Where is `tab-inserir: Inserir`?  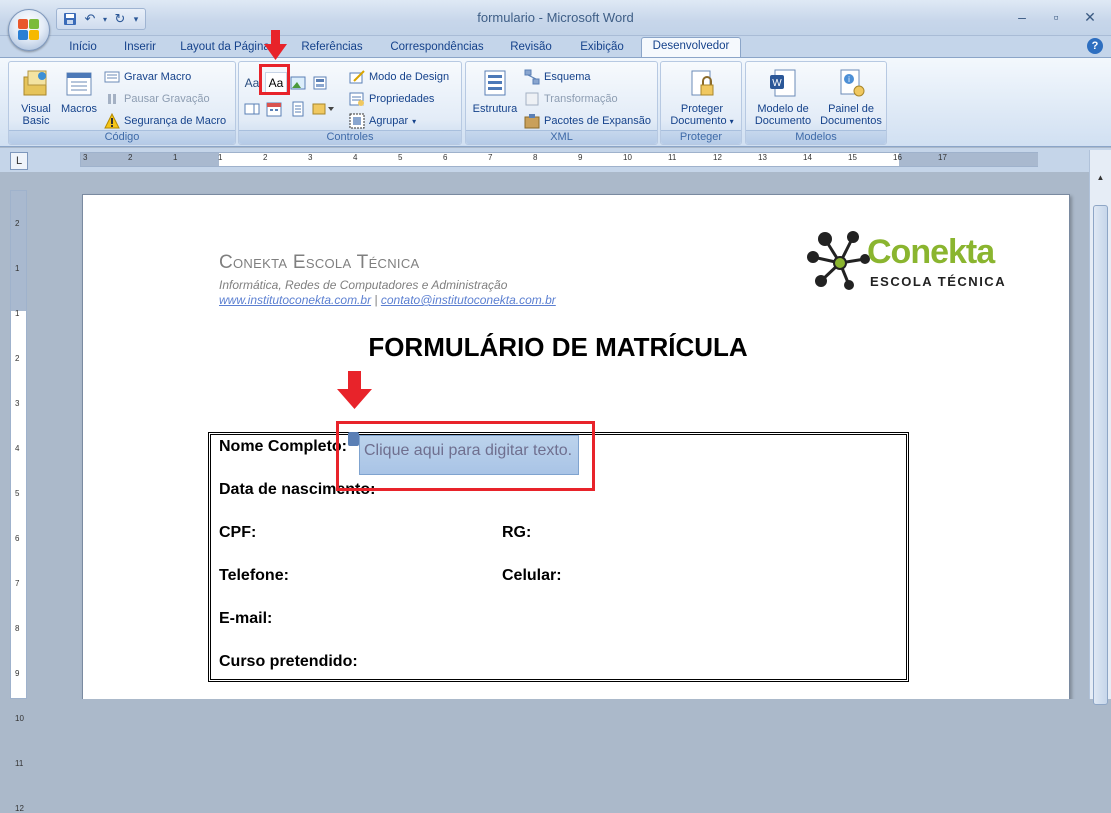
tab-inserir: Inserir is located at coordinates (140, 48).